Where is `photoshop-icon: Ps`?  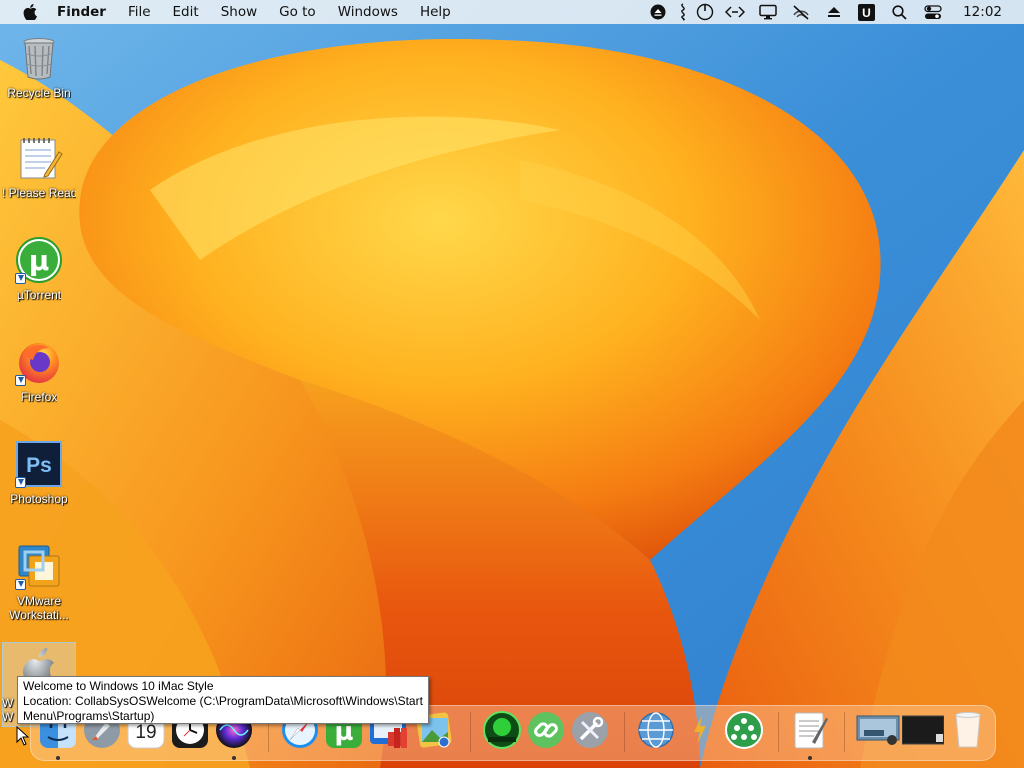
photoshop-icon: Ps is located at coordinates (39, 464).